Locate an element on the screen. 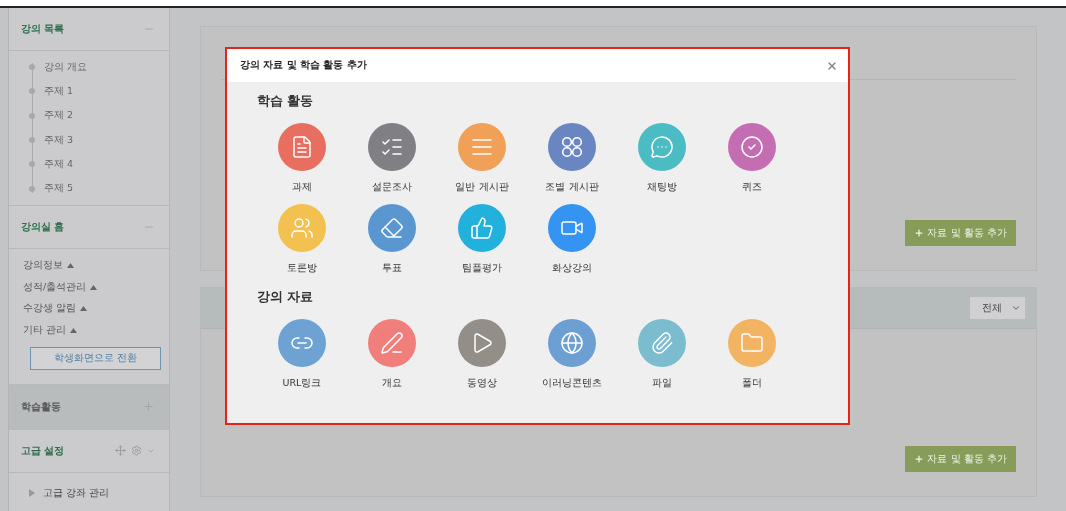 The image size is (1066, 511). settings-icon is located at coordinates (136, 451).